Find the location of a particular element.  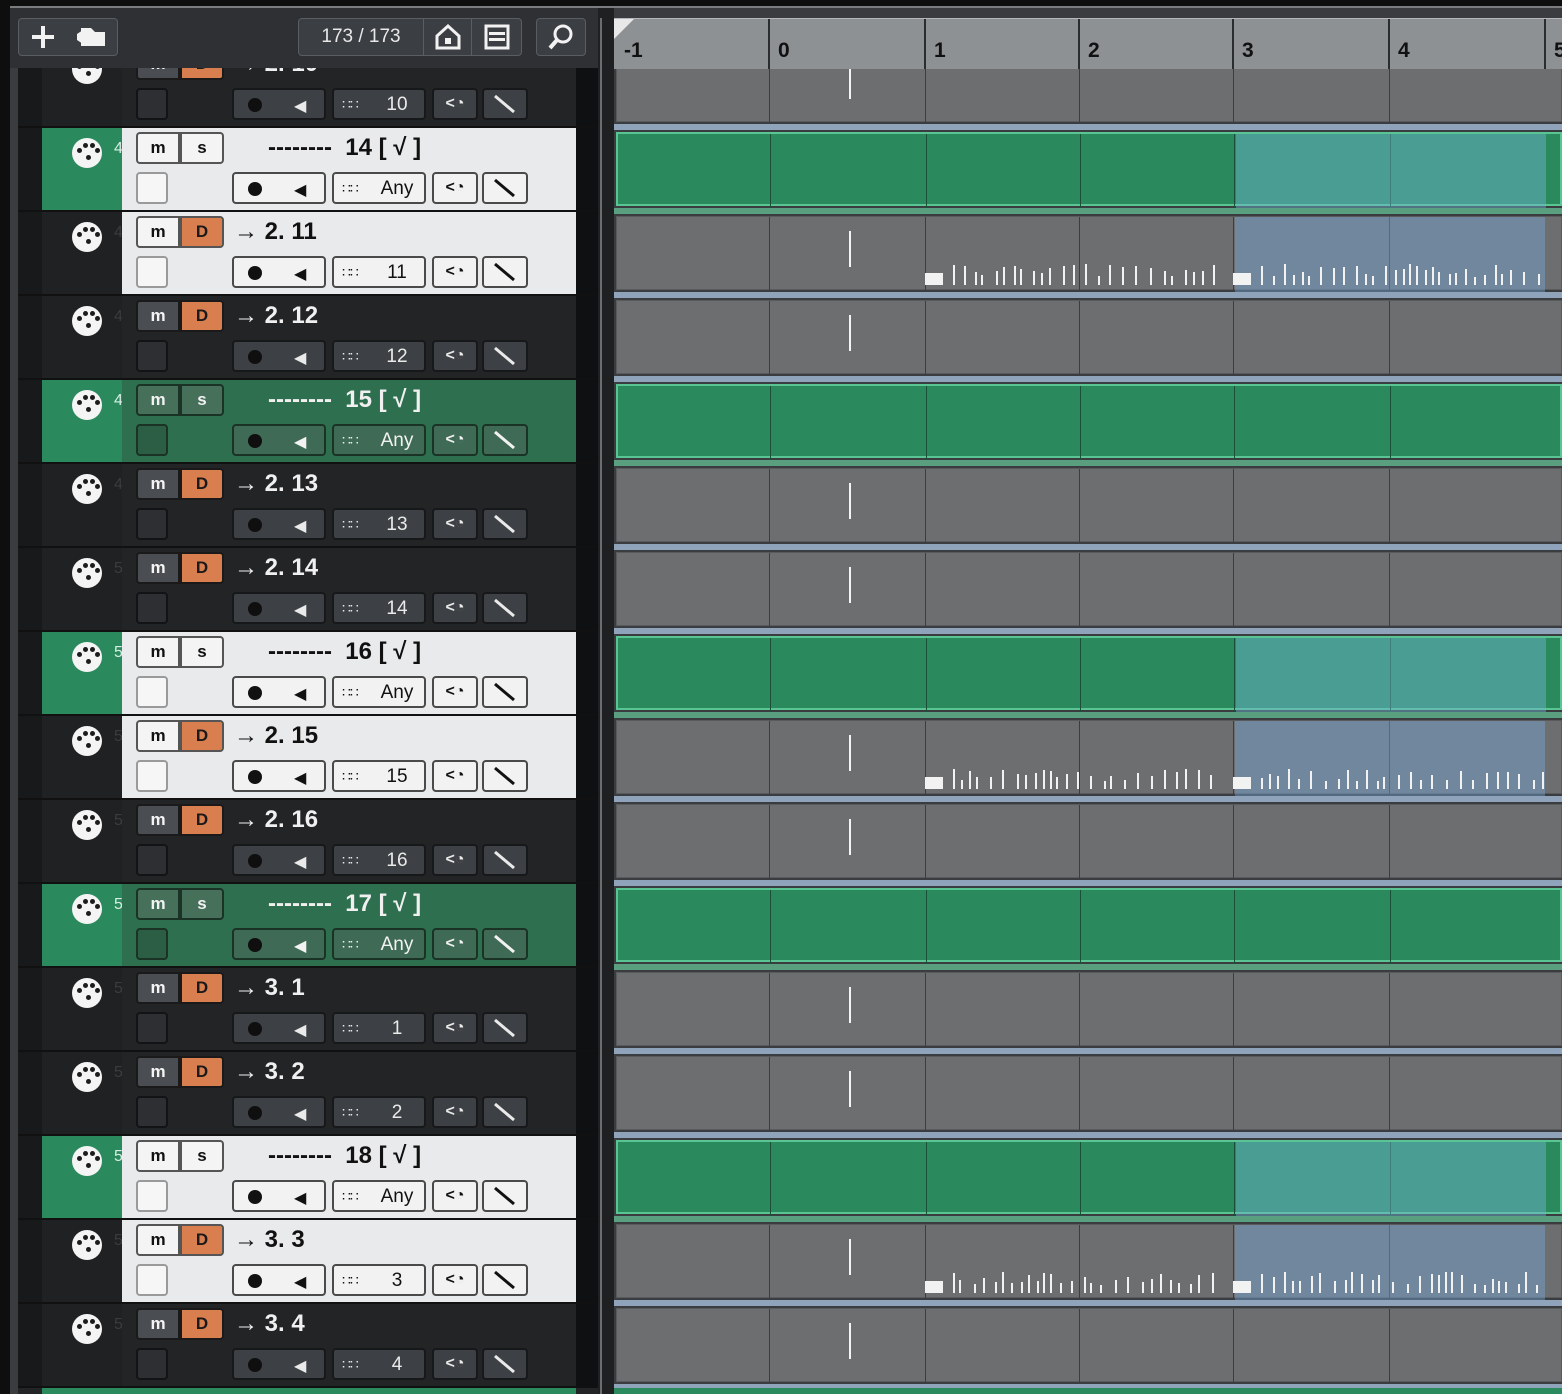

midi-track-row: mD → 2. 10 ◀ ∷∷ 10 <◔ is located at coordinates (308, 98).